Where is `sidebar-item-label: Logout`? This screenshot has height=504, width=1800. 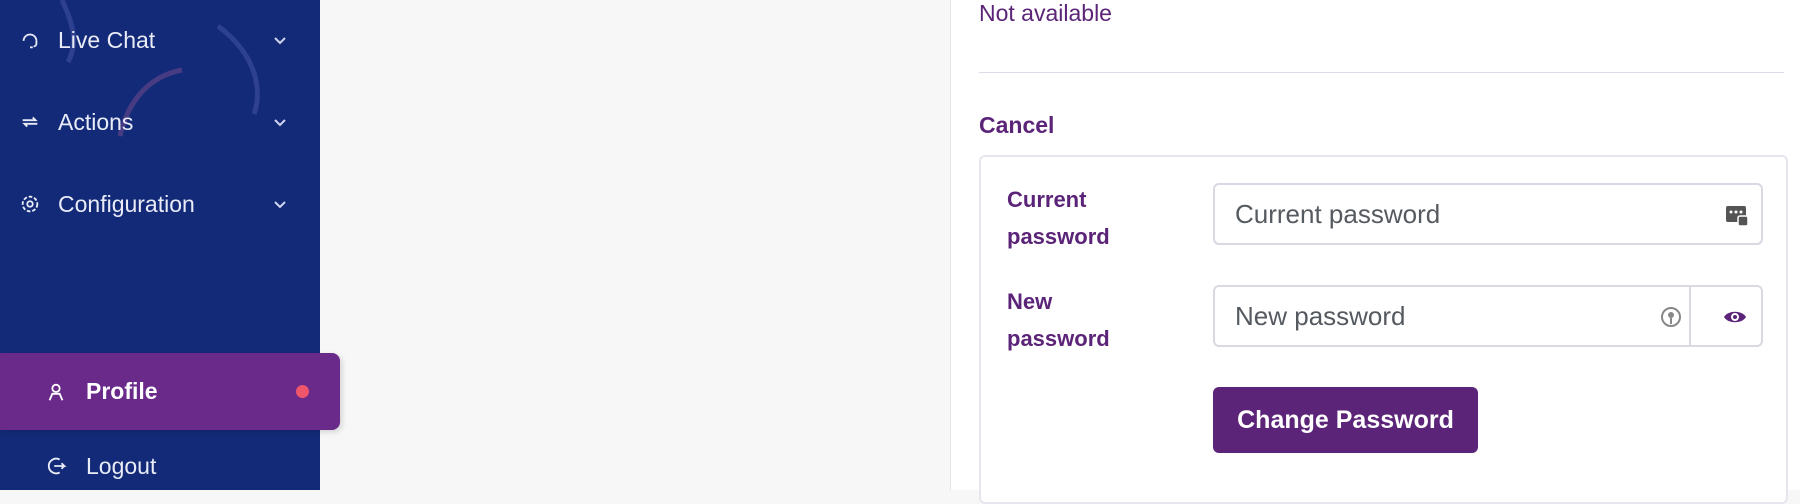 sidebar-item-label: Logout is located at coordinates (121, 465).